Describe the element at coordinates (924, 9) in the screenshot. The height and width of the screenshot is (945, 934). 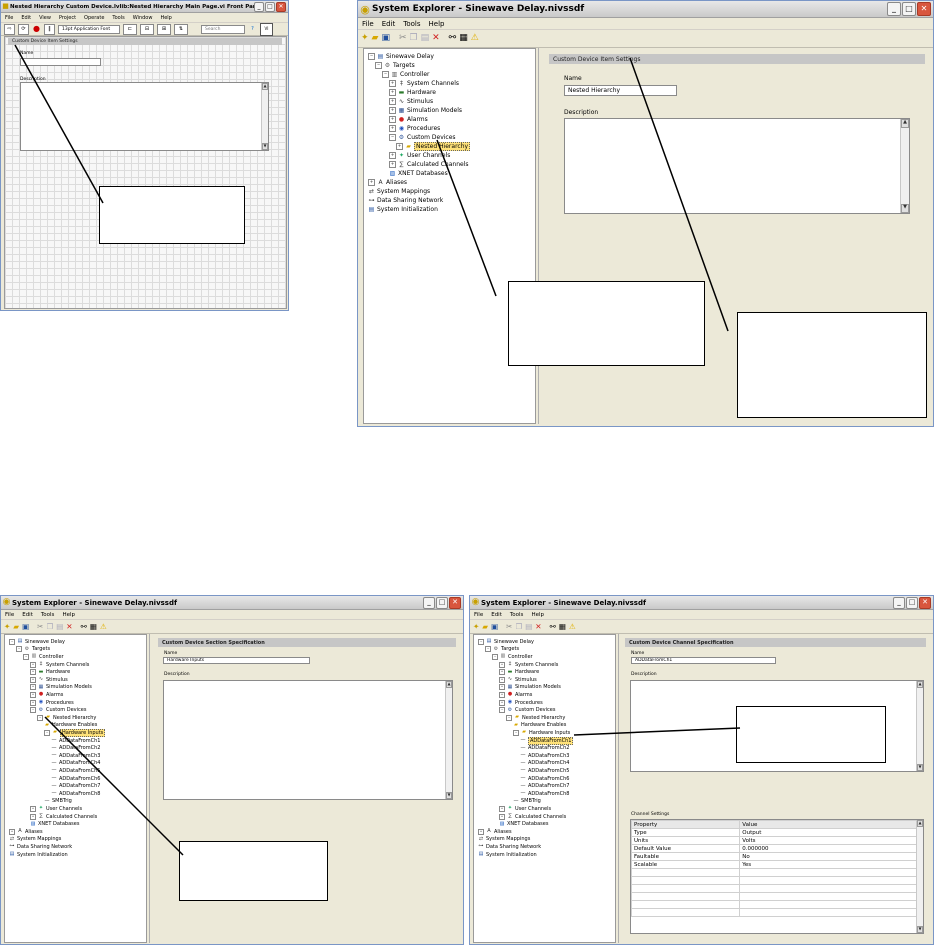
I see `close-button: ✕` at that location.